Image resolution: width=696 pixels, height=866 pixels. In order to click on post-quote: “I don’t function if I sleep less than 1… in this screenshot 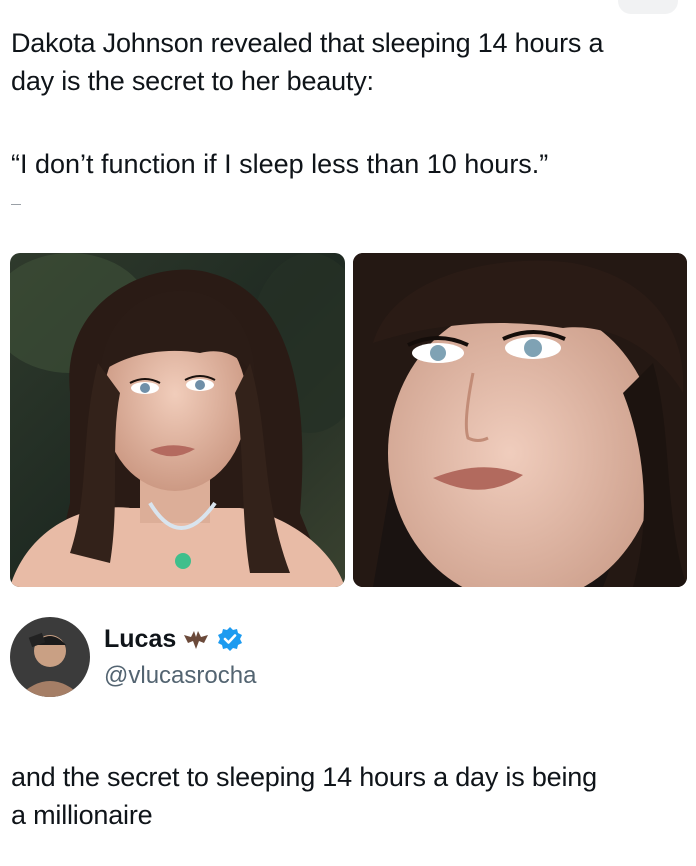, I will do `click(280, 164)`.